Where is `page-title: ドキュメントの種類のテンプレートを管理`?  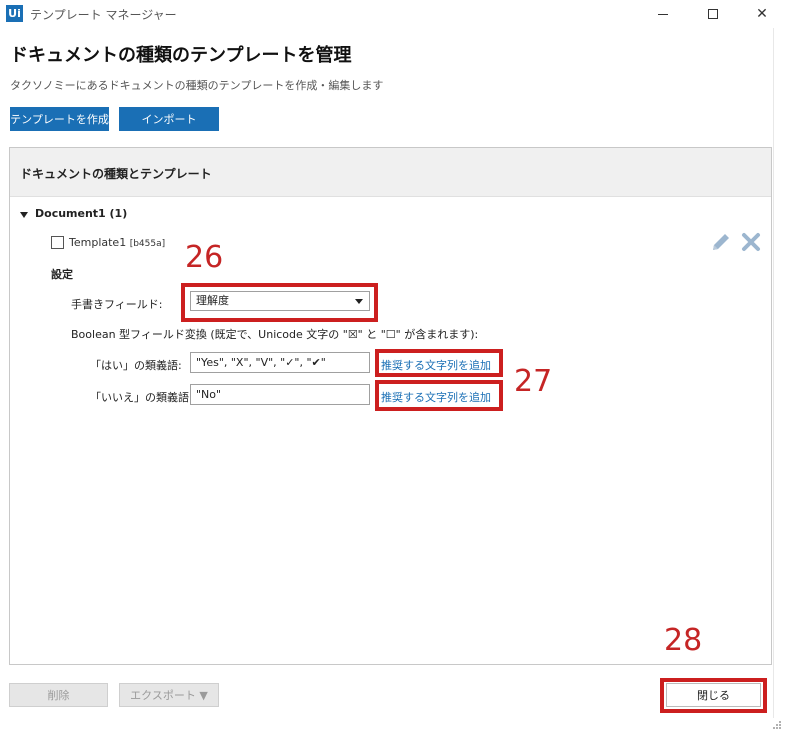
page-title: ドキュメントの種類のテンプレートを管理 is located at coordinates (181, 55).